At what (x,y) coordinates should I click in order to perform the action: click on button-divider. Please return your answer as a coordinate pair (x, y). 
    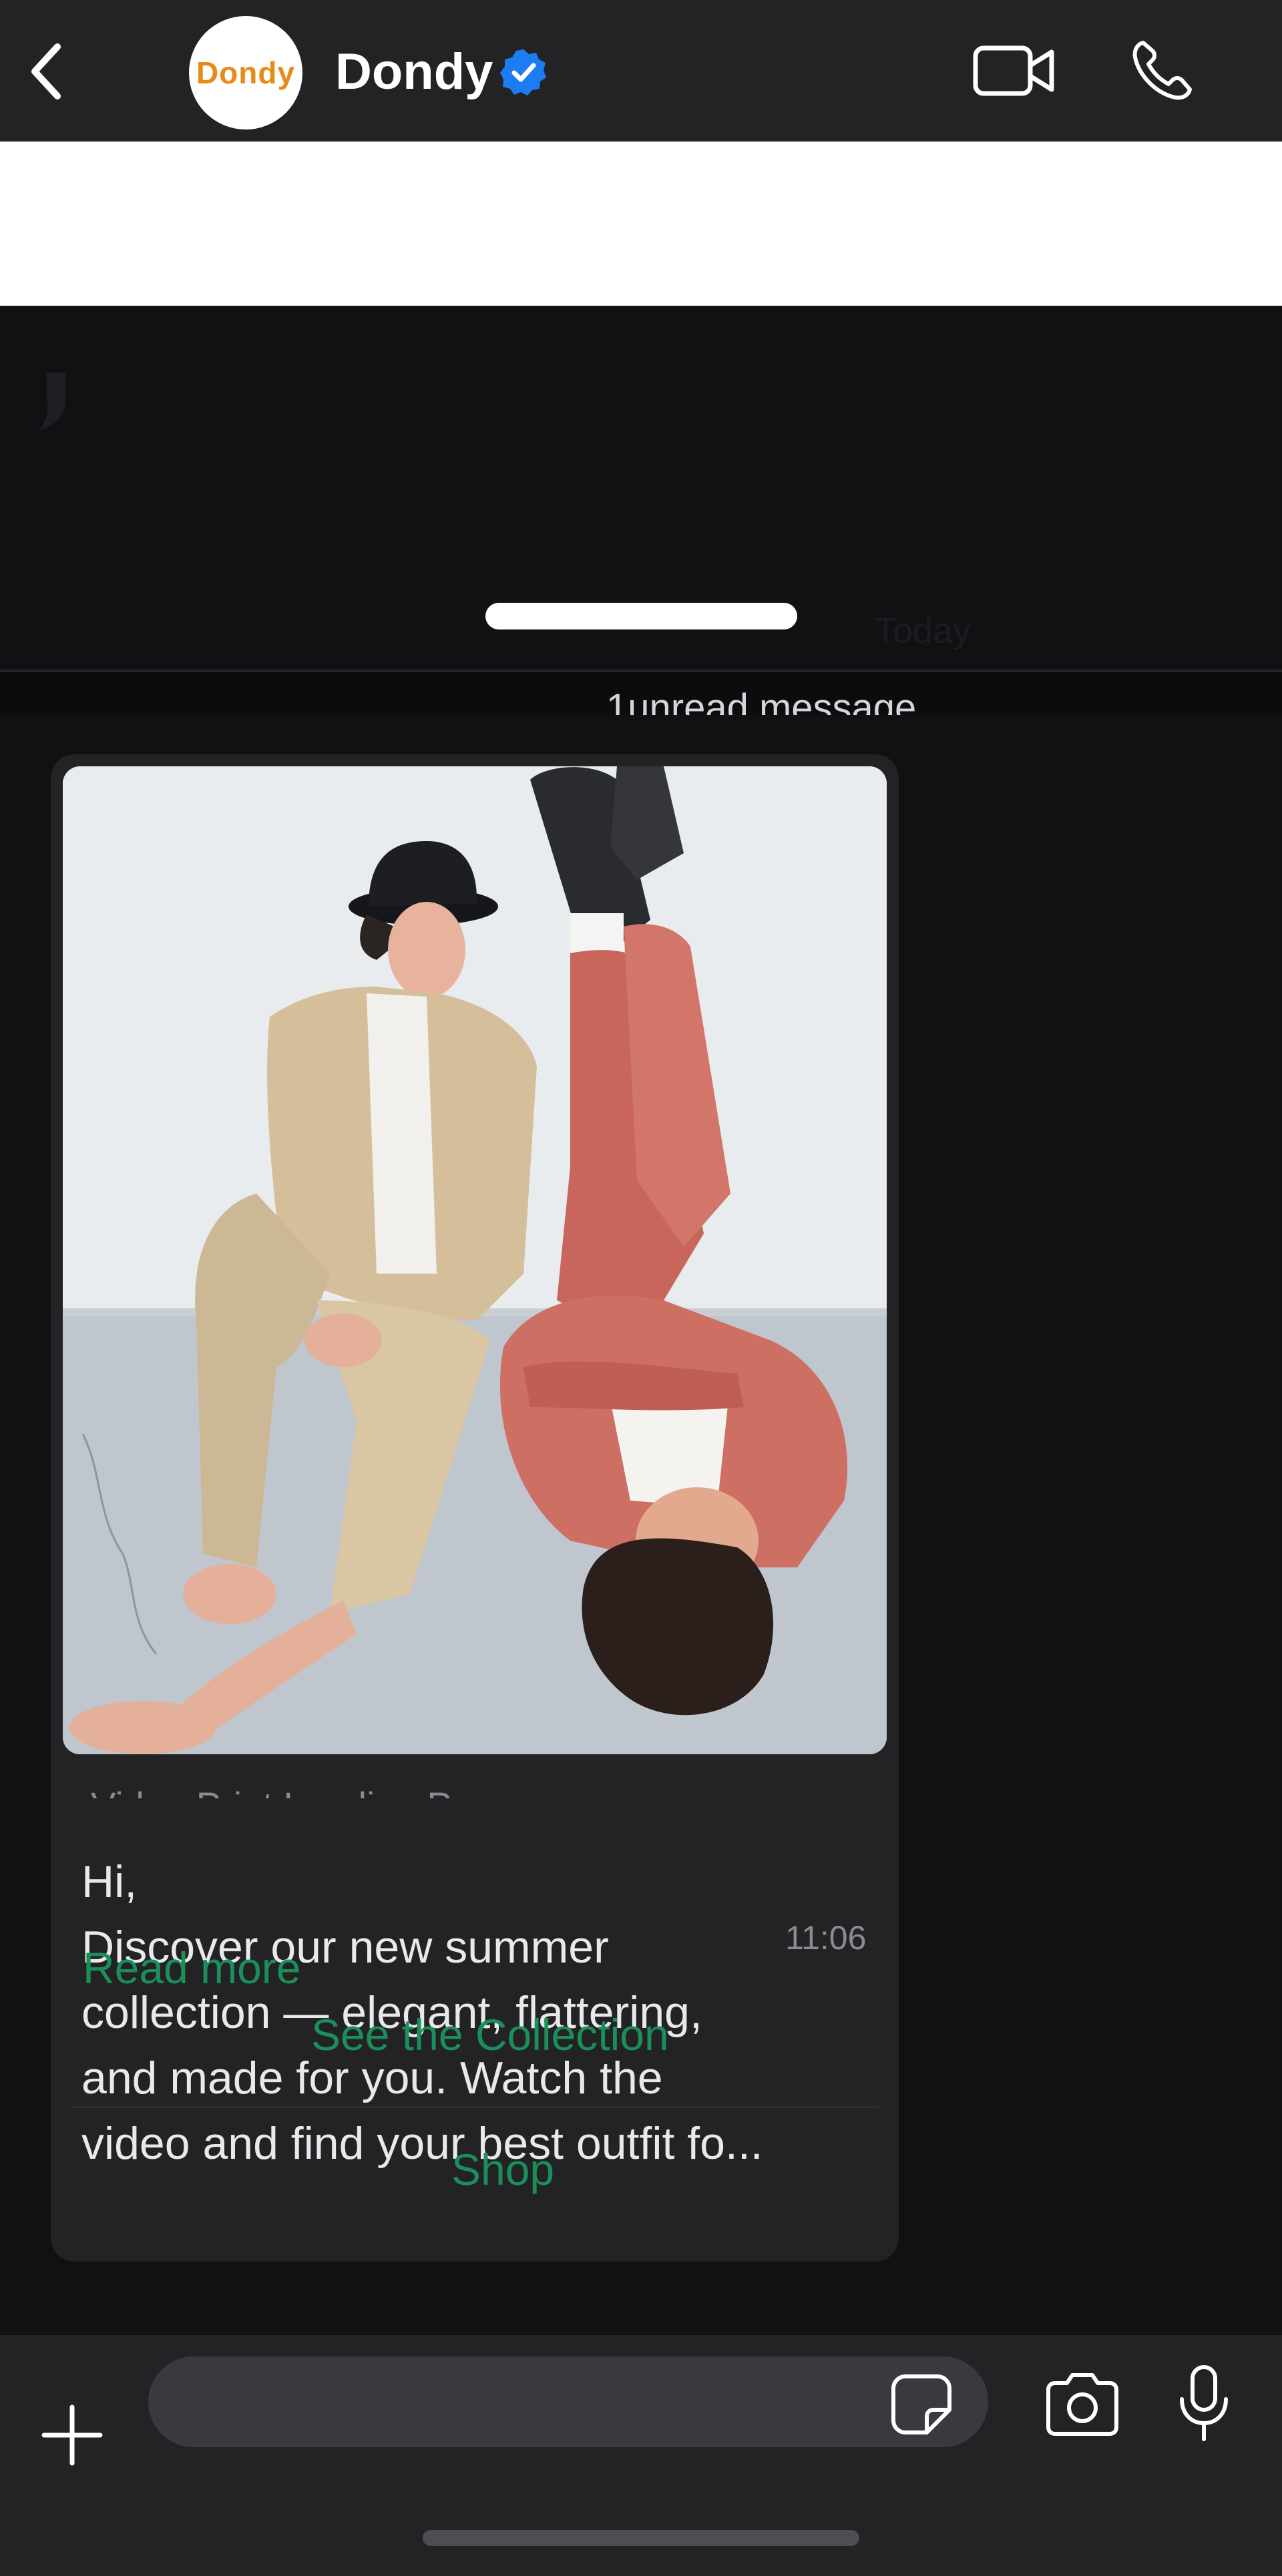
    Looking at the image, I should click on (475, 2107).